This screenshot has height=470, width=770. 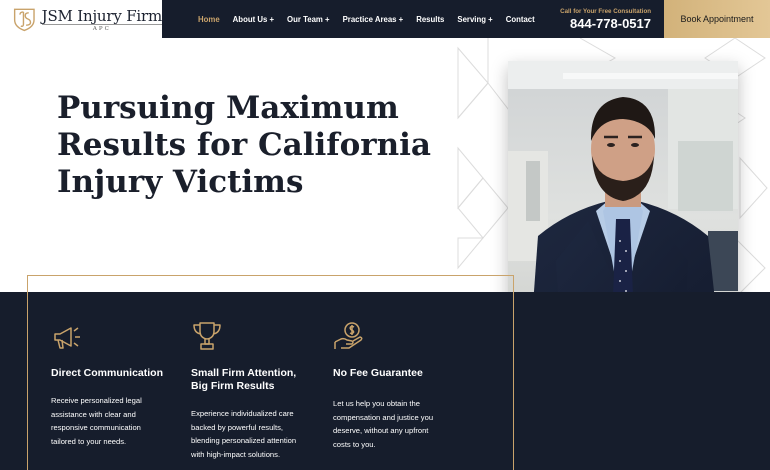 I want to click on nav-results: Results, so click(x=430, y=19).